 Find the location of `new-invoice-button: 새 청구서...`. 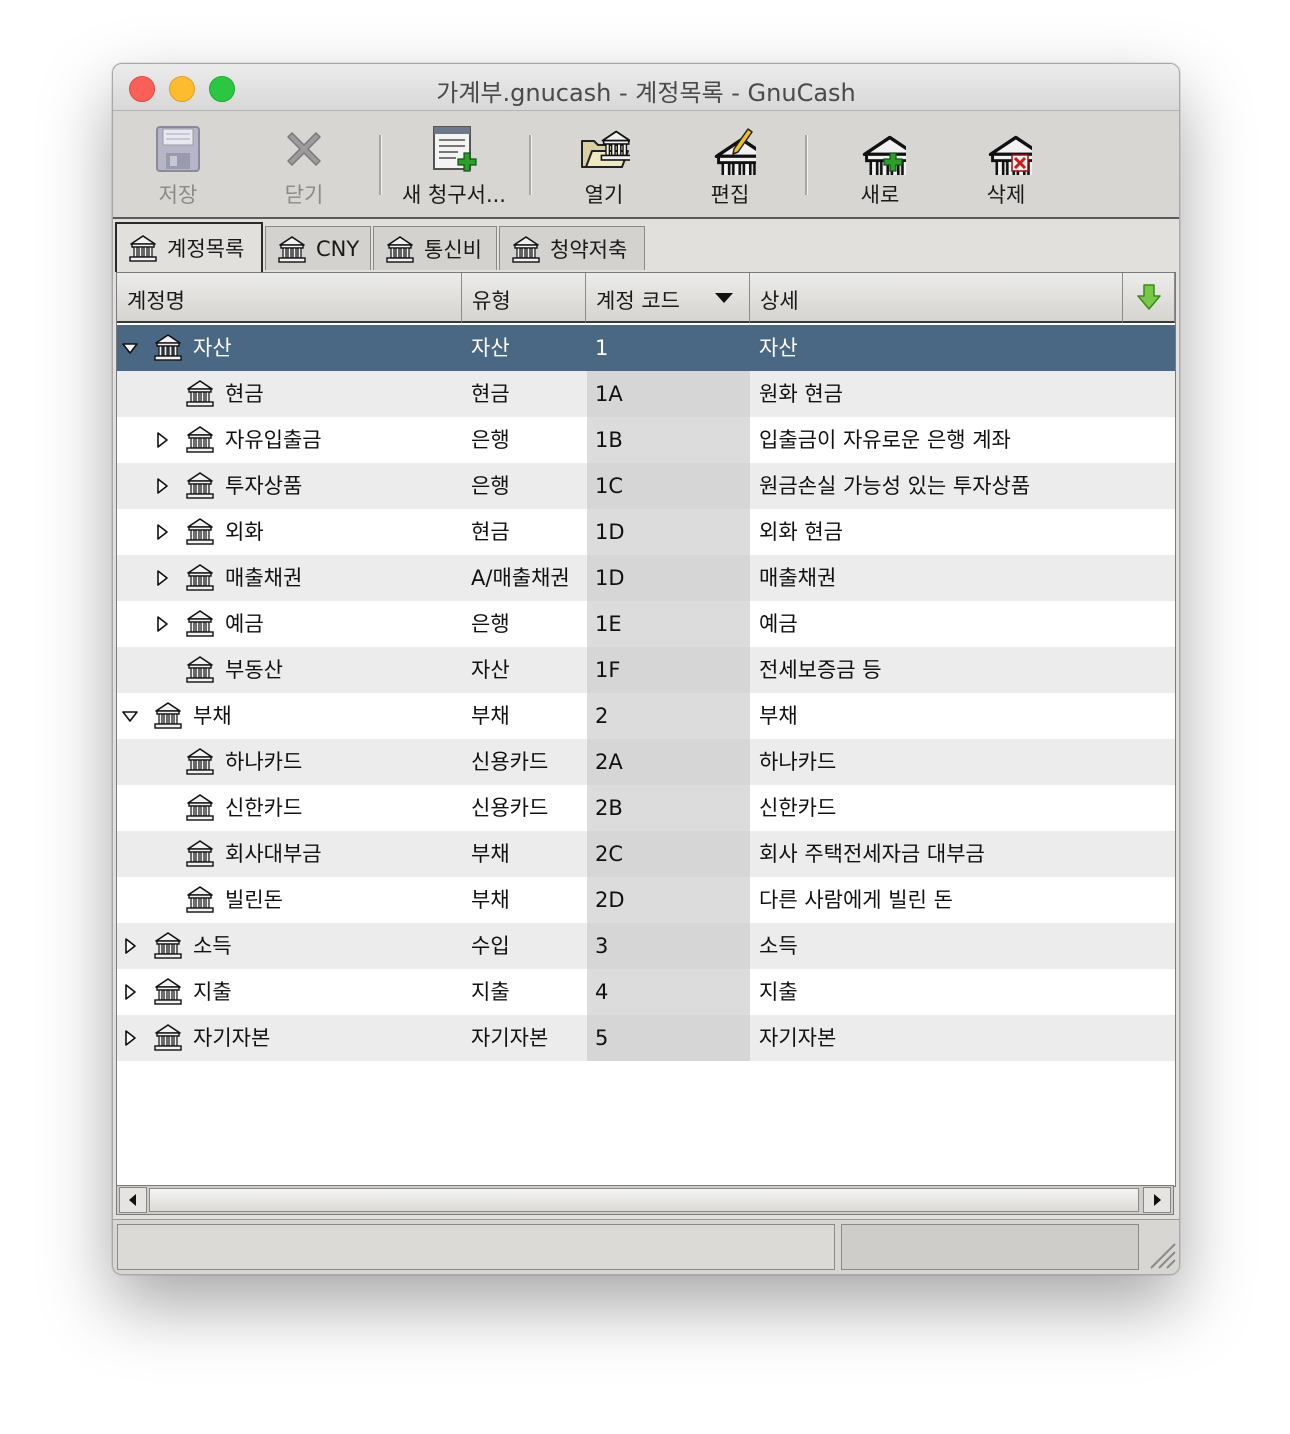

new-invoice-button: 새 청구서... is located at coordinates (454, 166).